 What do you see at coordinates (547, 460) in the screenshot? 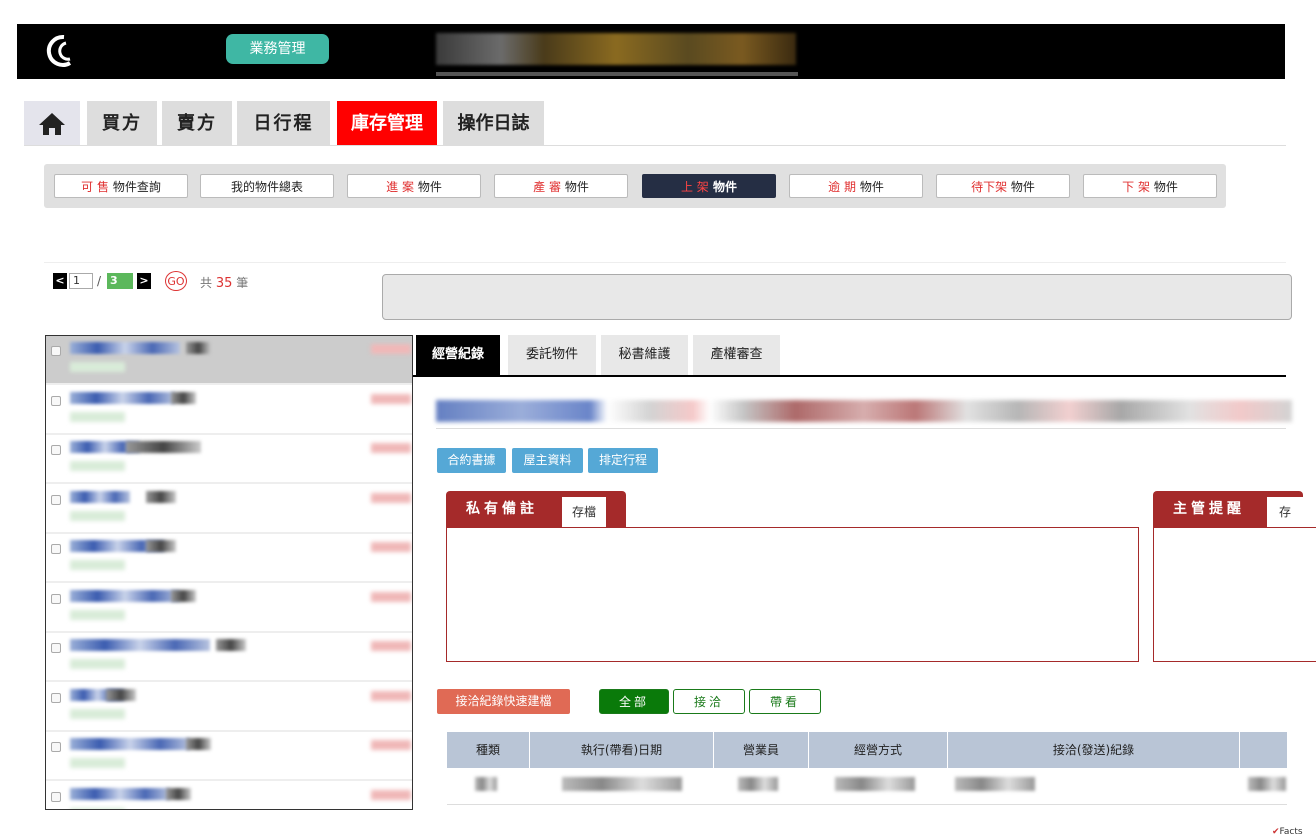
I see `owner-info-button: 屋主資料` at bounding box center [547, 460].